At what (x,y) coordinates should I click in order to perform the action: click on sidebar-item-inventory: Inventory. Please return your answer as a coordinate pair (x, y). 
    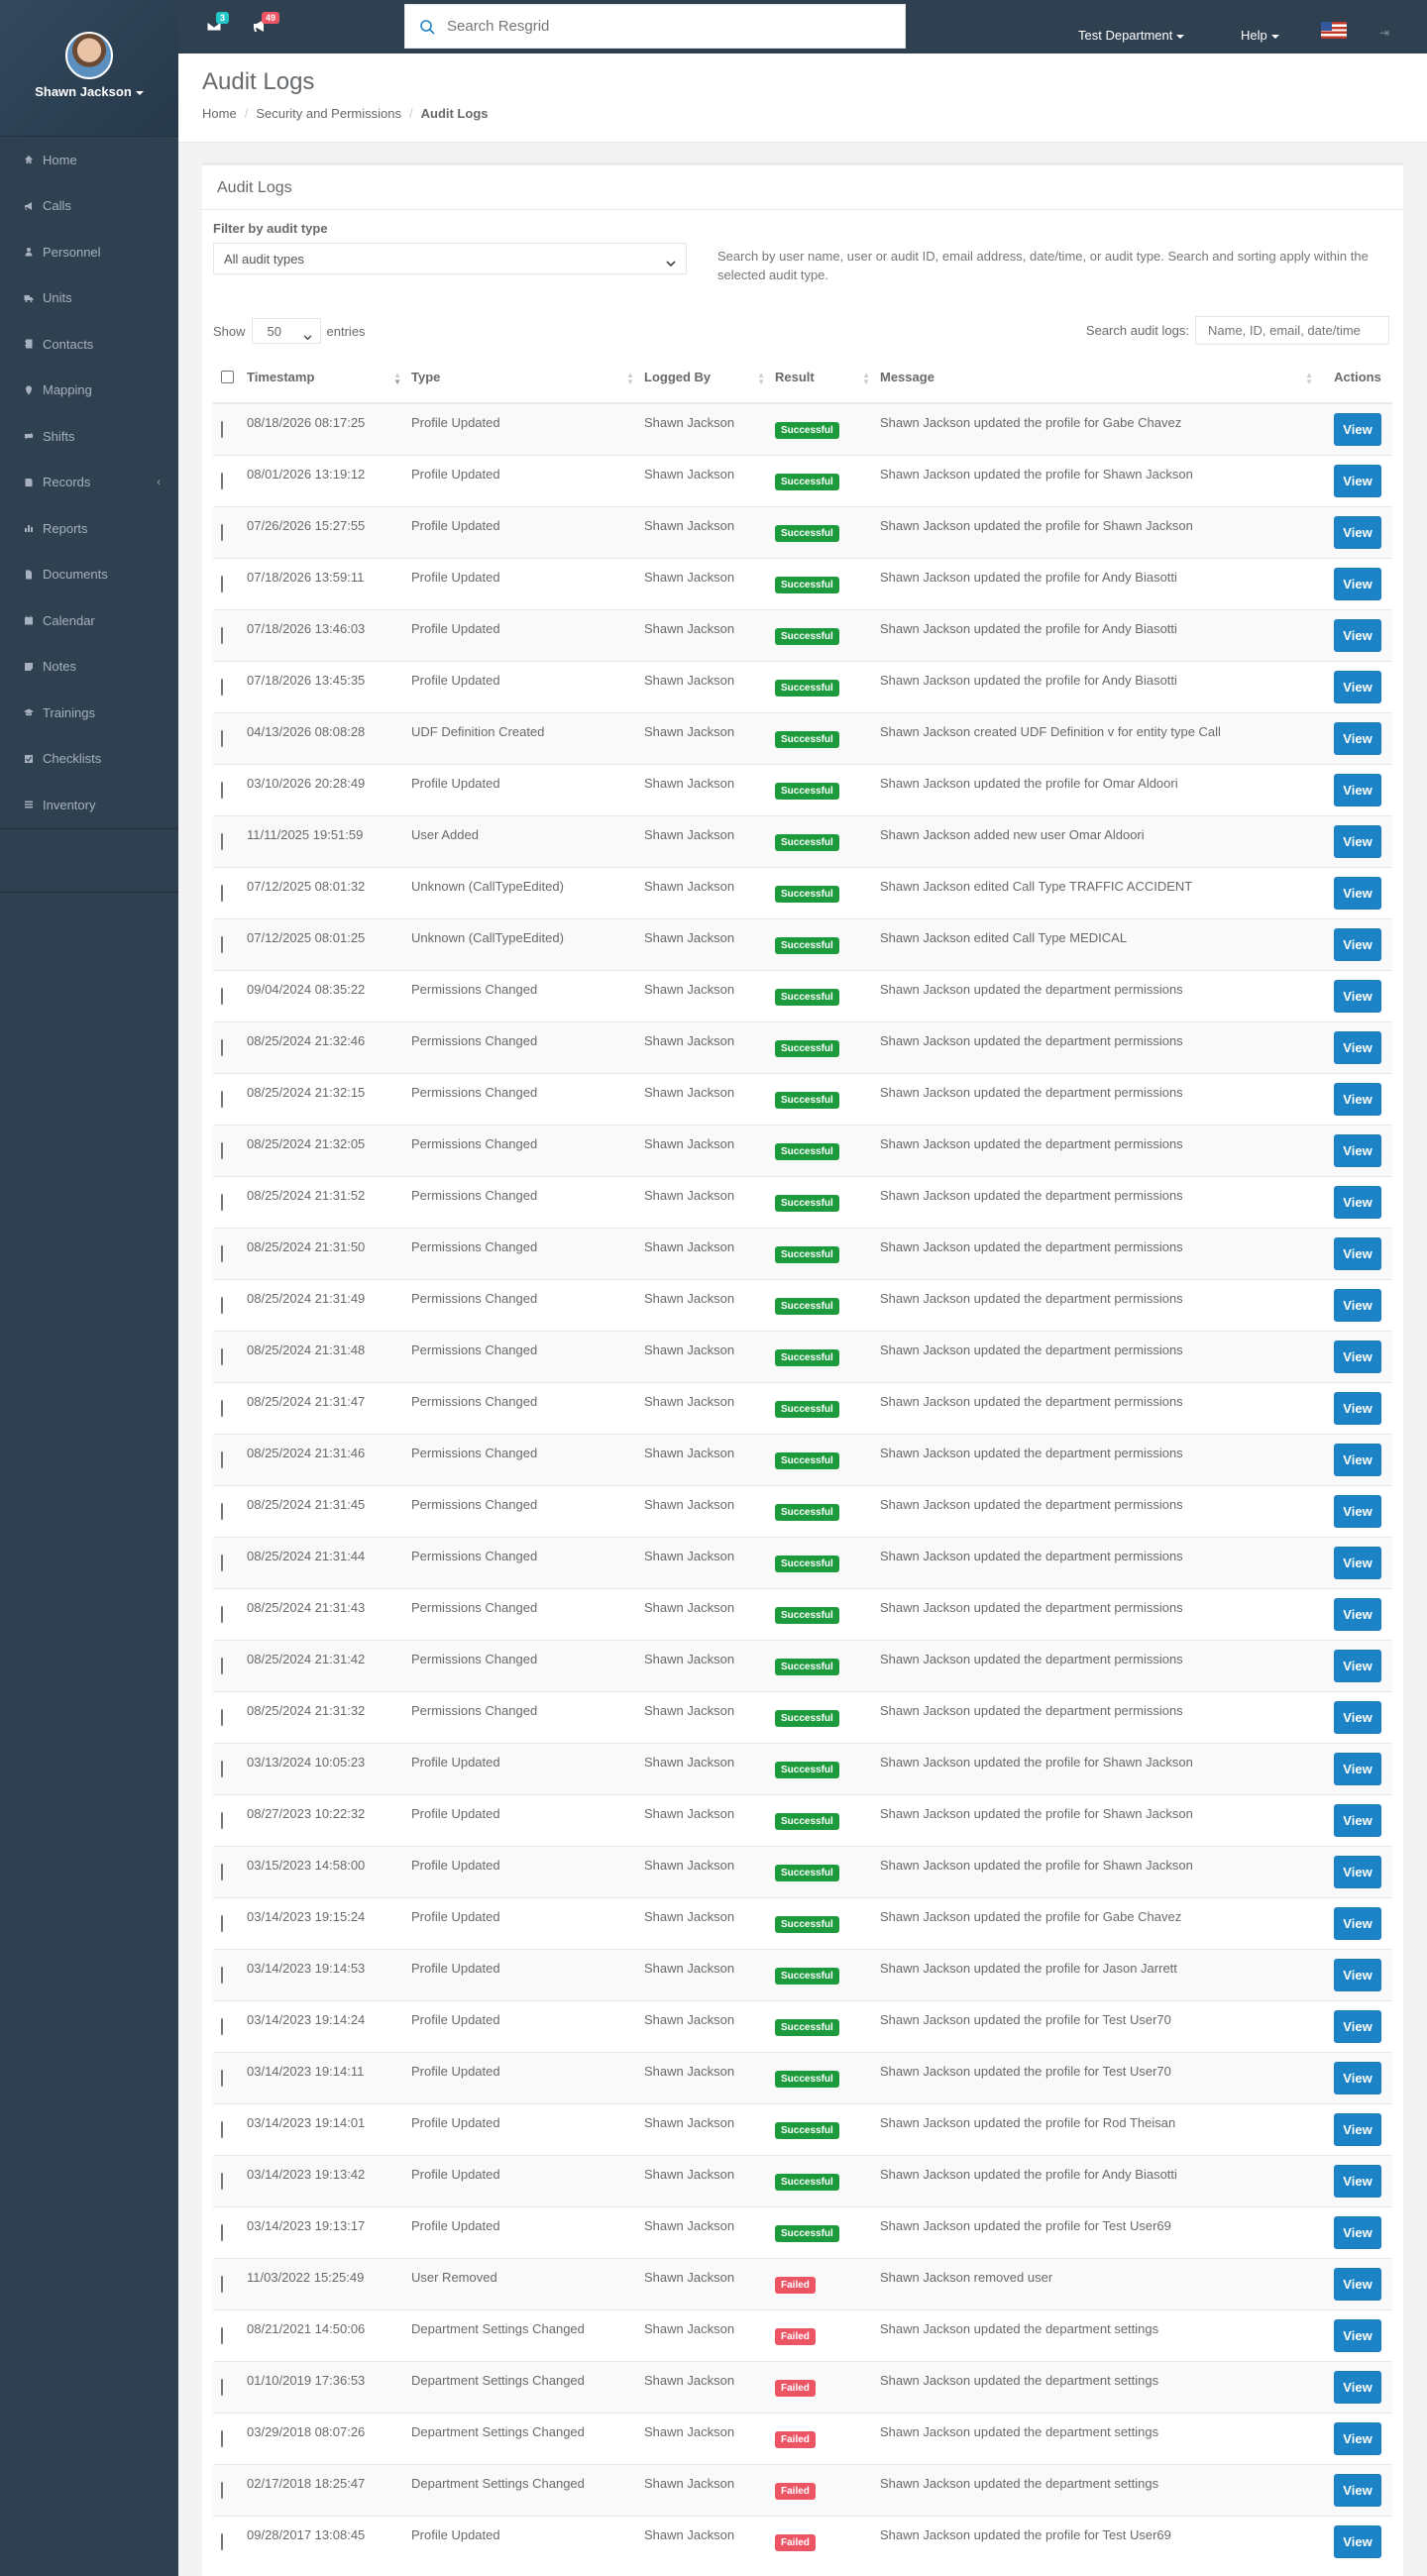
    Looking at the image, I should click on (89, 805).